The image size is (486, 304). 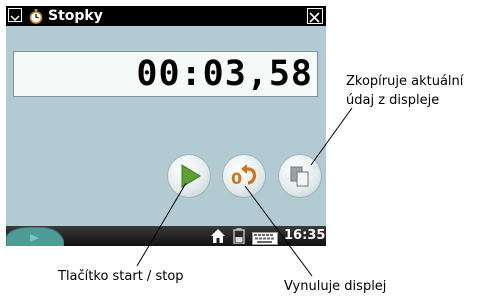 I want to click on start-annotation: Tlačítko start / stop, so click(x=121, y=276).